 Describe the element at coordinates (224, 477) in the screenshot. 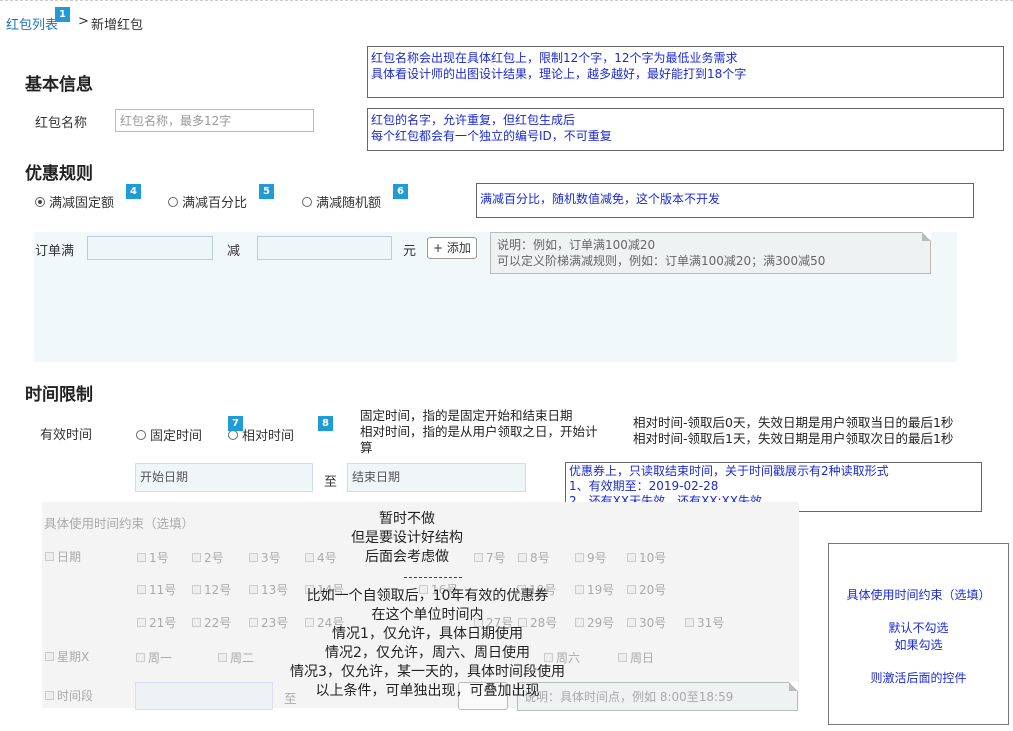

I see `start-date-input: 开始日期` at that location.